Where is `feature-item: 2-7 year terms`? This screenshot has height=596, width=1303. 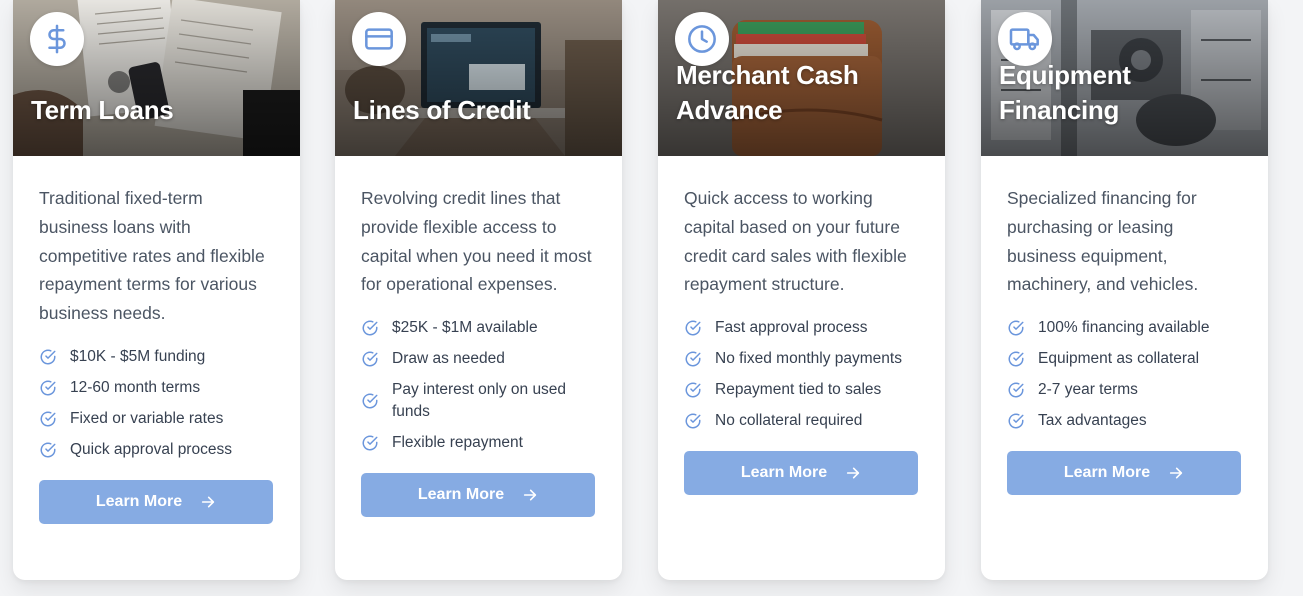 feature-item: 2-7 year terms is located at coordinates (1124, 390).